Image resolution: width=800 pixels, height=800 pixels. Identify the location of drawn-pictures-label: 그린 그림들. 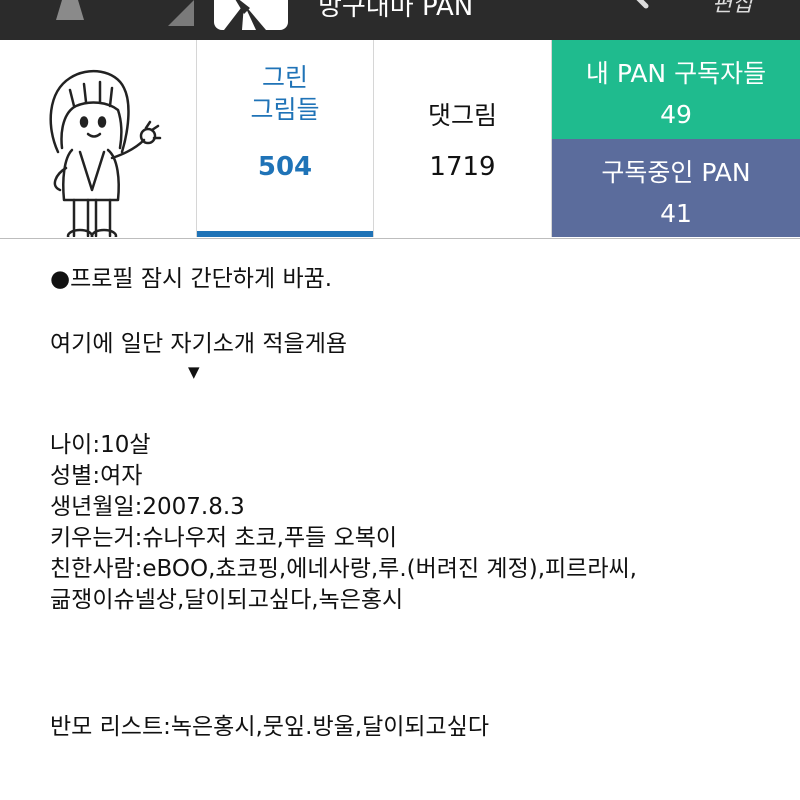
(285, 94).